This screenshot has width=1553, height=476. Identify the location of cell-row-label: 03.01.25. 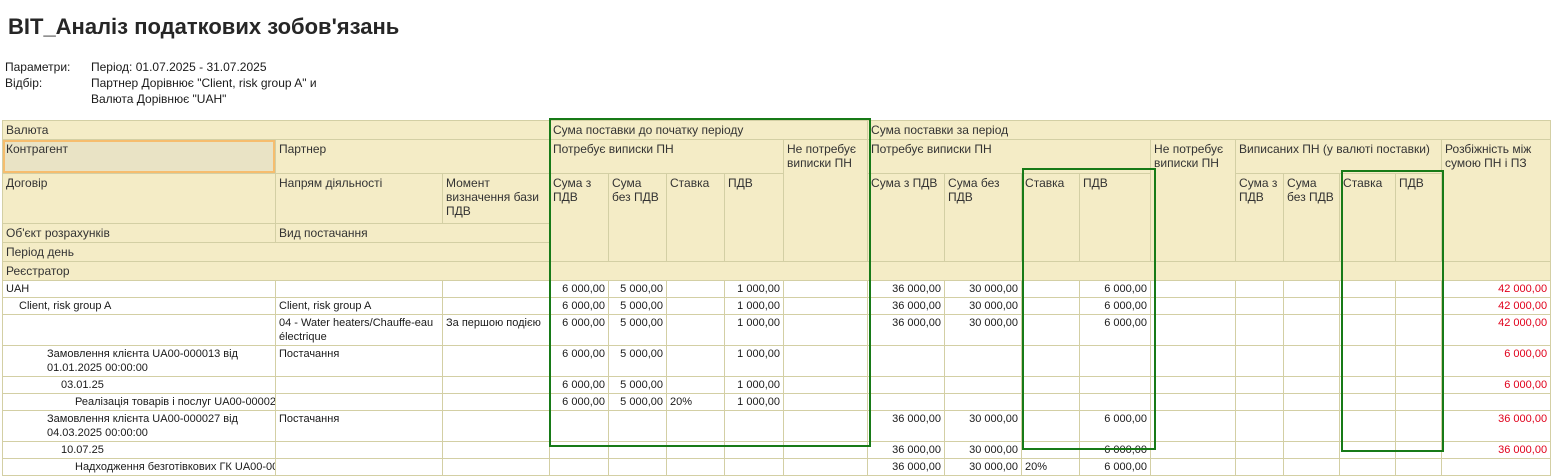
(139, 385).